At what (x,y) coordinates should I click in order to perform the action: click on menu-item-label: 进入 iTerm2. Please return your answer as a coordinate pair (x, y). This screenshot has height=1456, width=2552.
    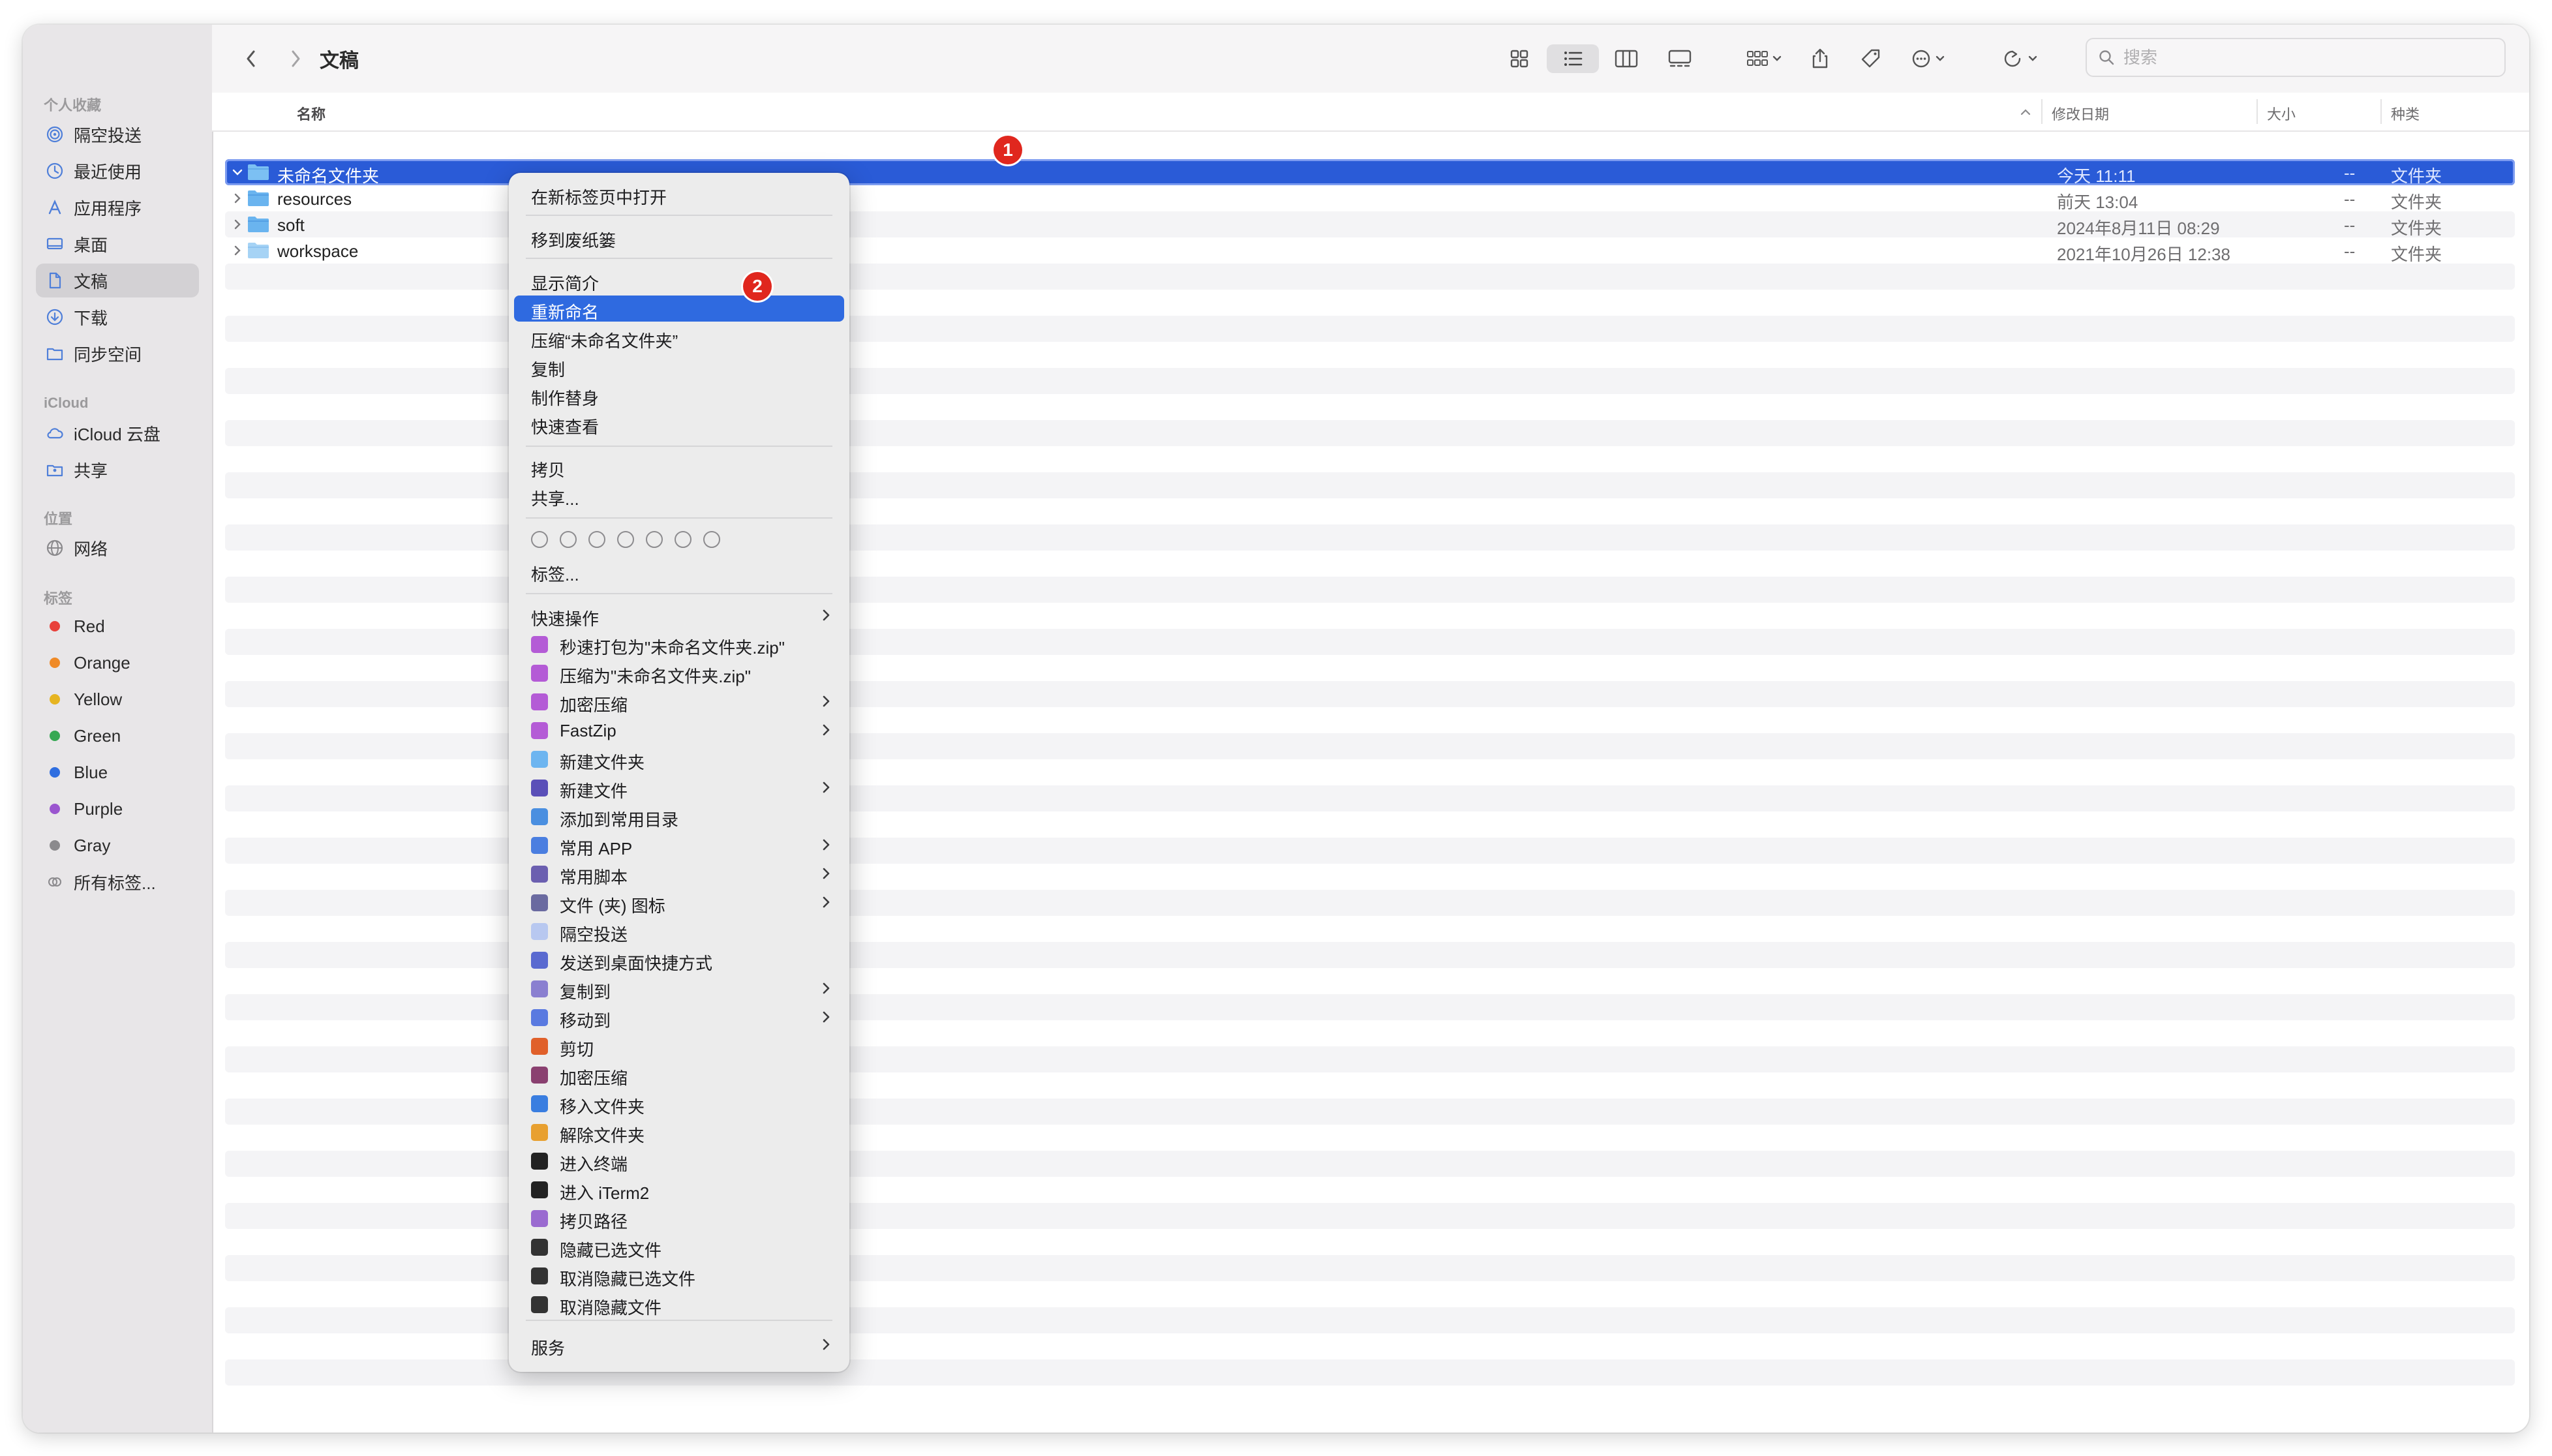
    Looking at the image, I should click on (605, 1193).